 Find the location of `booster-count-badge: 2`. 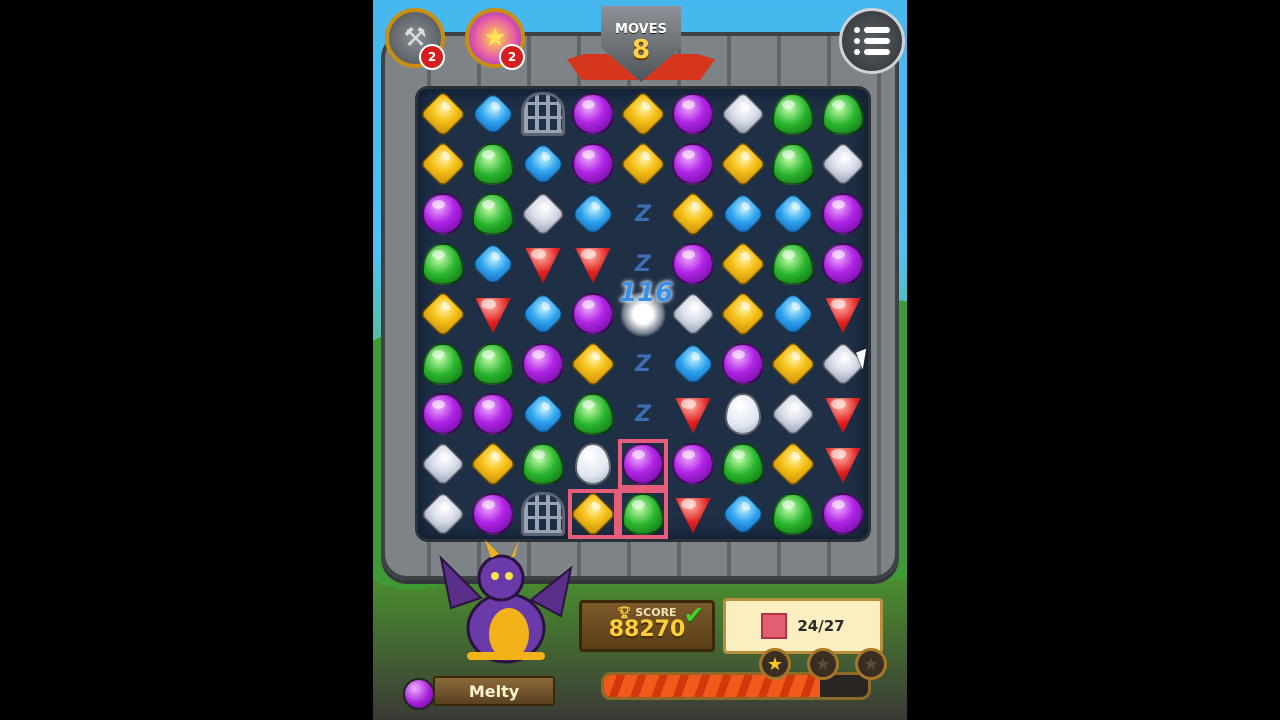

booster-count-badge: 2 is located at coordinates (512, 57).